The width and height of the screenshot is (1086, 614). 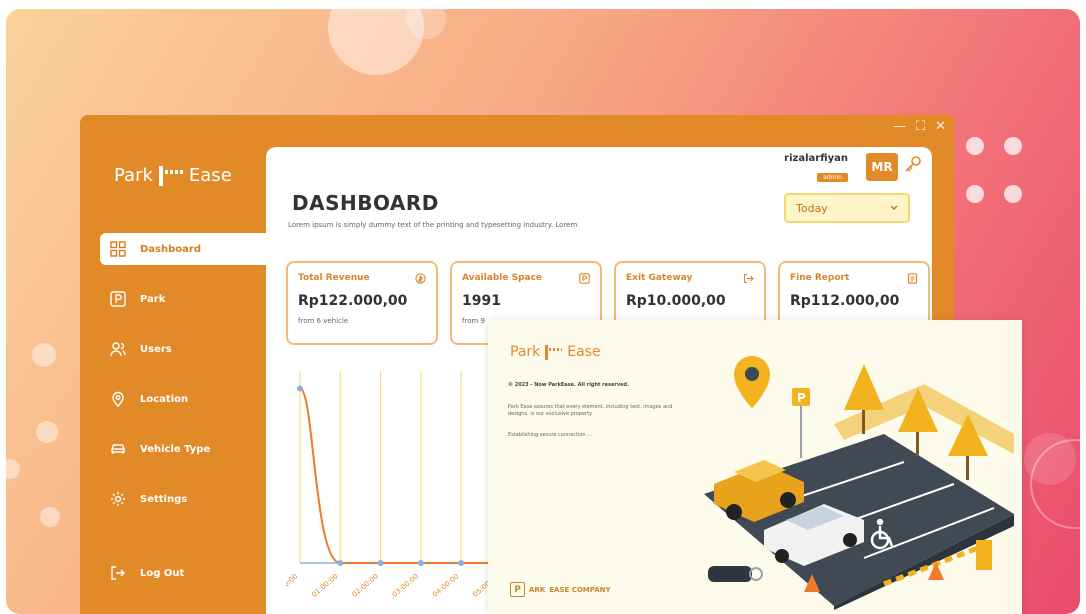 I want to click on card-value: Rp112.000,00, so click(x=845, y=301).